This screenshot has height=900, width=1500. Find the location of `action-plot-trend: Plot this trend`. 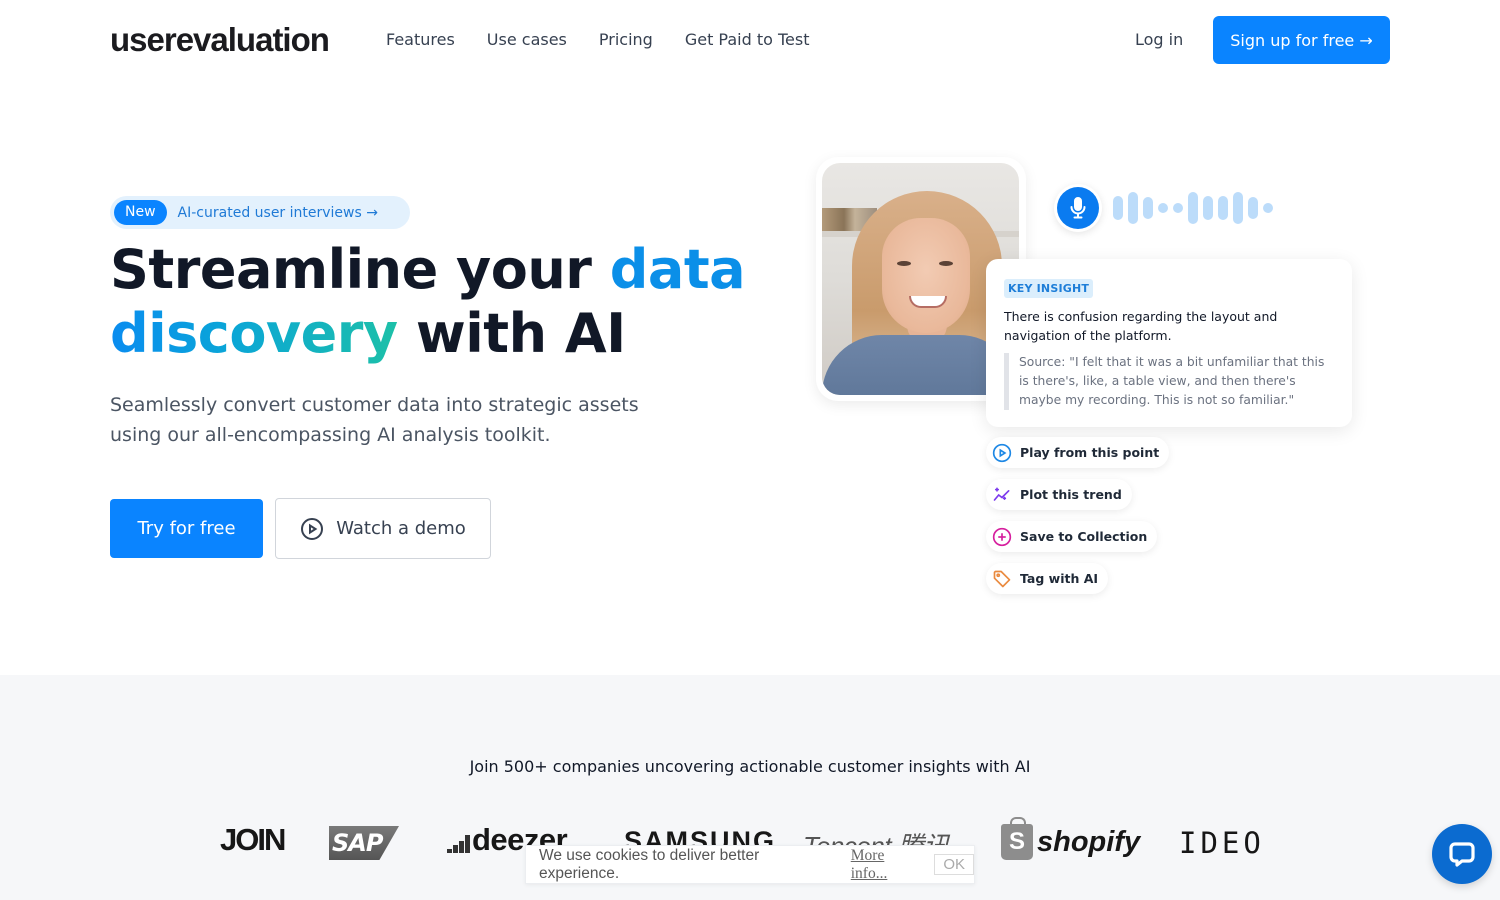

action-plot-trend: Plot this trend is located at coordinates (1059, 494).